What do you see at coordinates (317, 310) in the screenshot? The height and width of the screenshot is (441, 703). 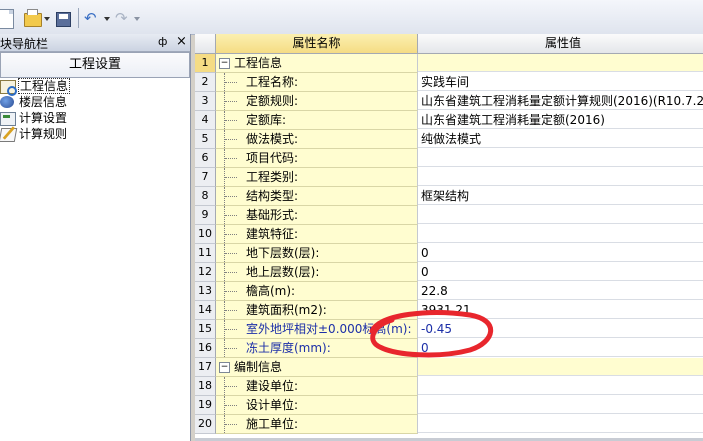 I see `property-name-cell: 建筑面积(m2):` at bounding box center [317, 310].